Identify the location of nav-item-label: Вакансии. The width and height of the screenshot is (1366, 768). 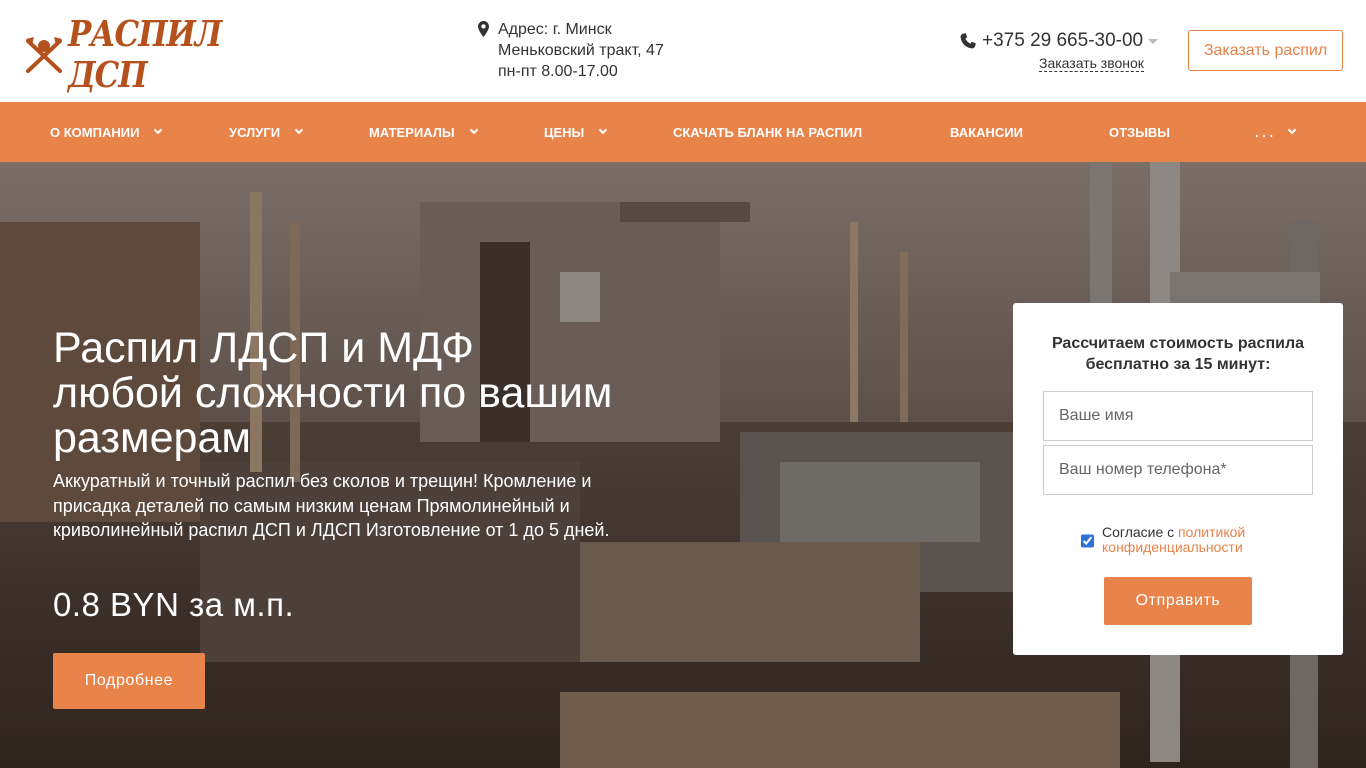
(986, 132).